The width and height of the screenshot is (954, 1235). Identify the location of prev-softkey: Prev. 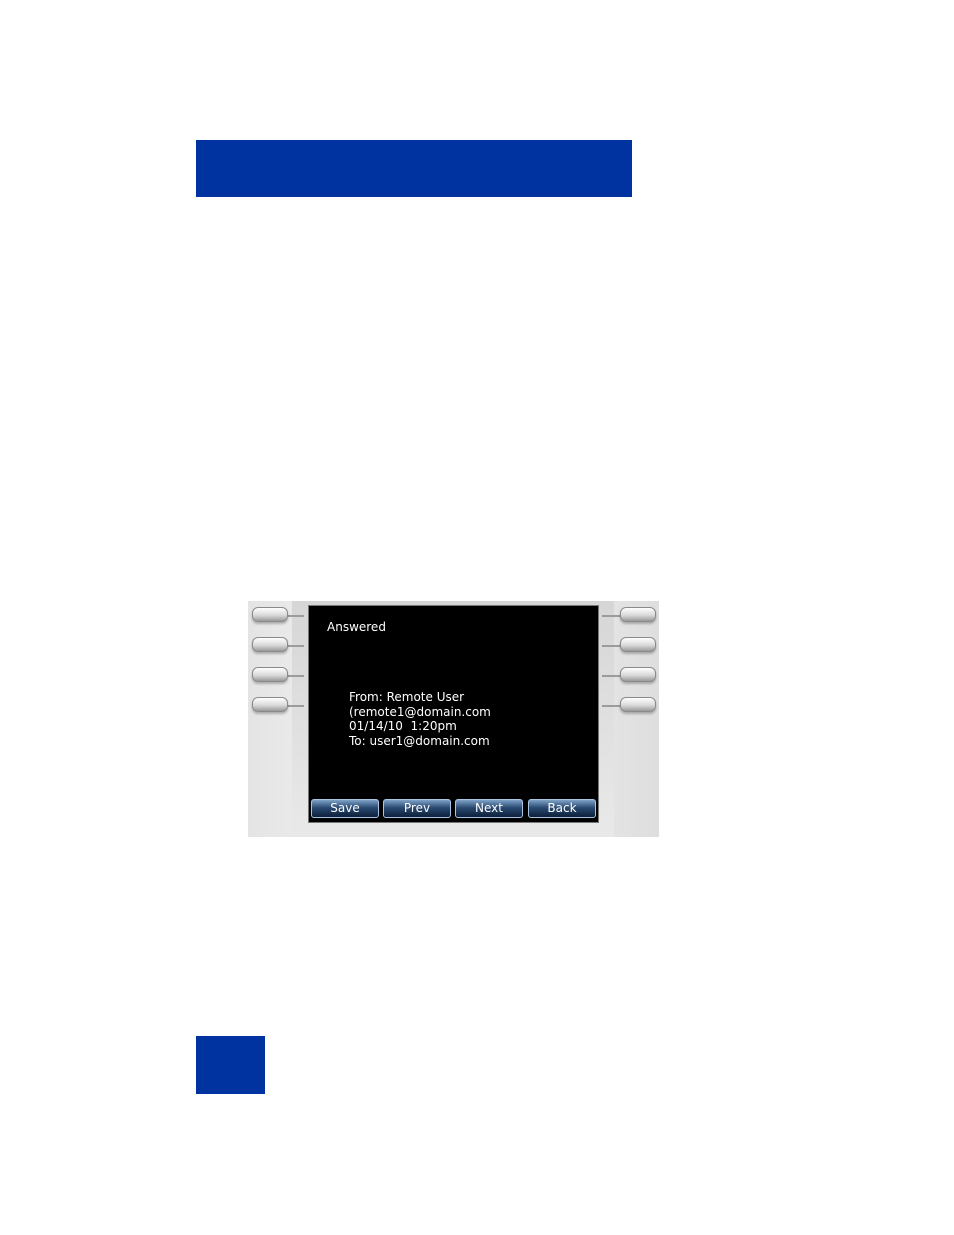
(417, 808).